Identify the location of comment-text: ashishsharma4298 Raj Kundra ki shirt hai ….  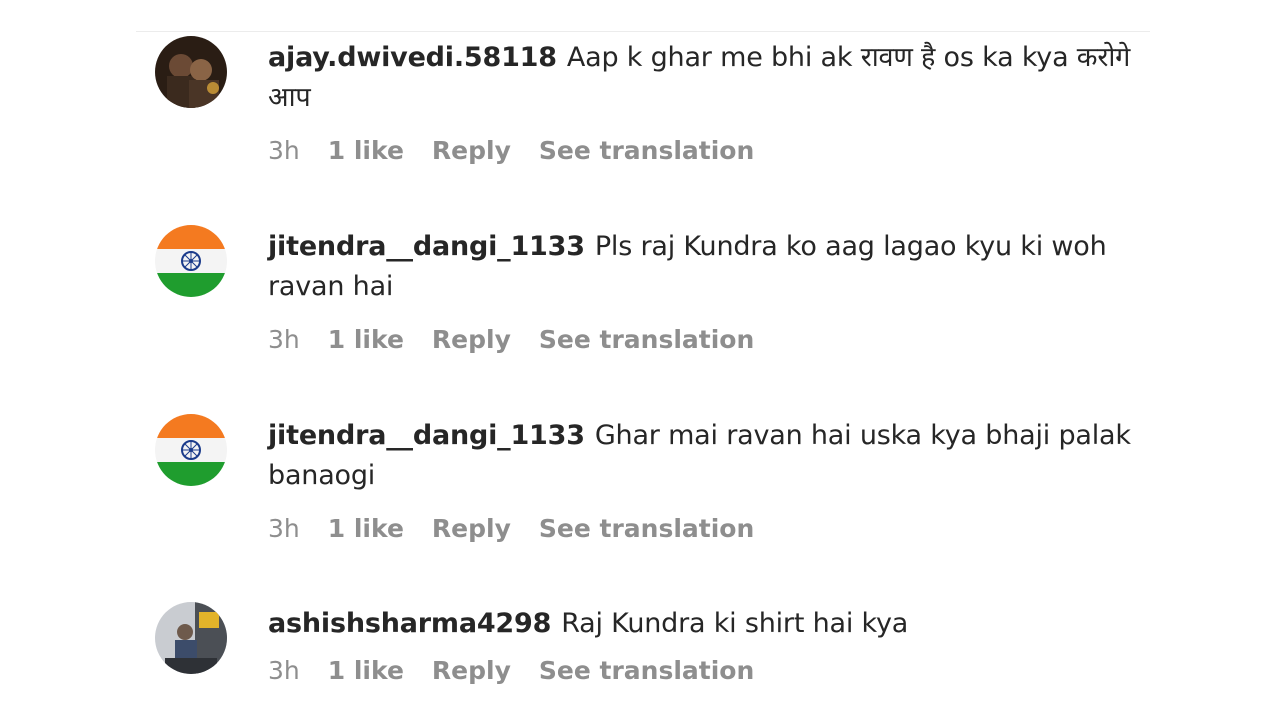
(708, 624).